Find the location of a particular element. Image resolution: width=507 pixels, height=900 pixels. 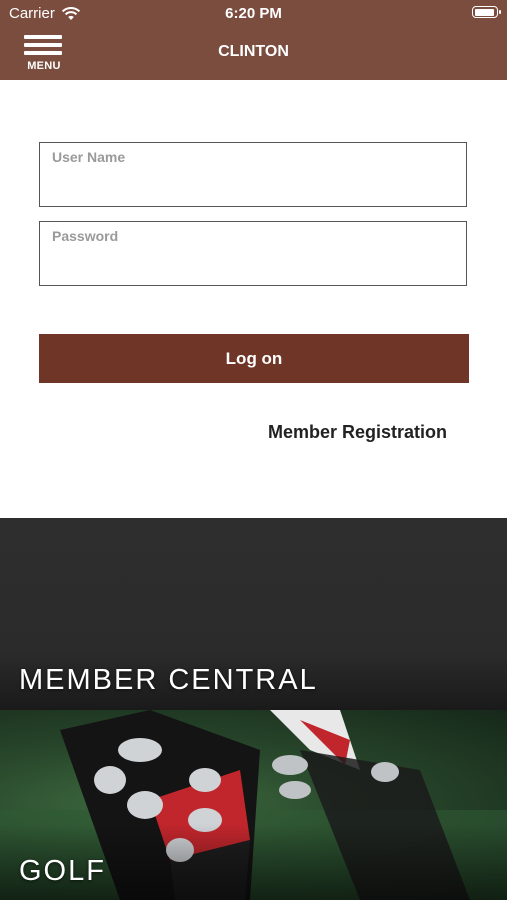

golf-label: GOLF is located at coordinates (62, 871).